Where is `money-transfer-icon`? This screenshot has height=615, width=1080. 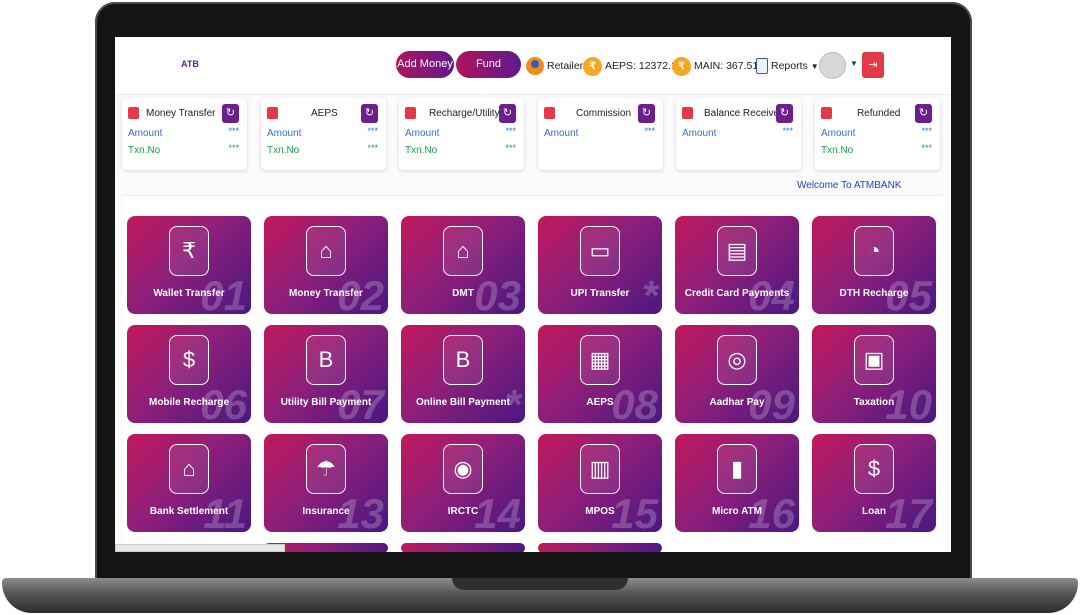
money-transfer-icon is located at coordinates (133, 113).